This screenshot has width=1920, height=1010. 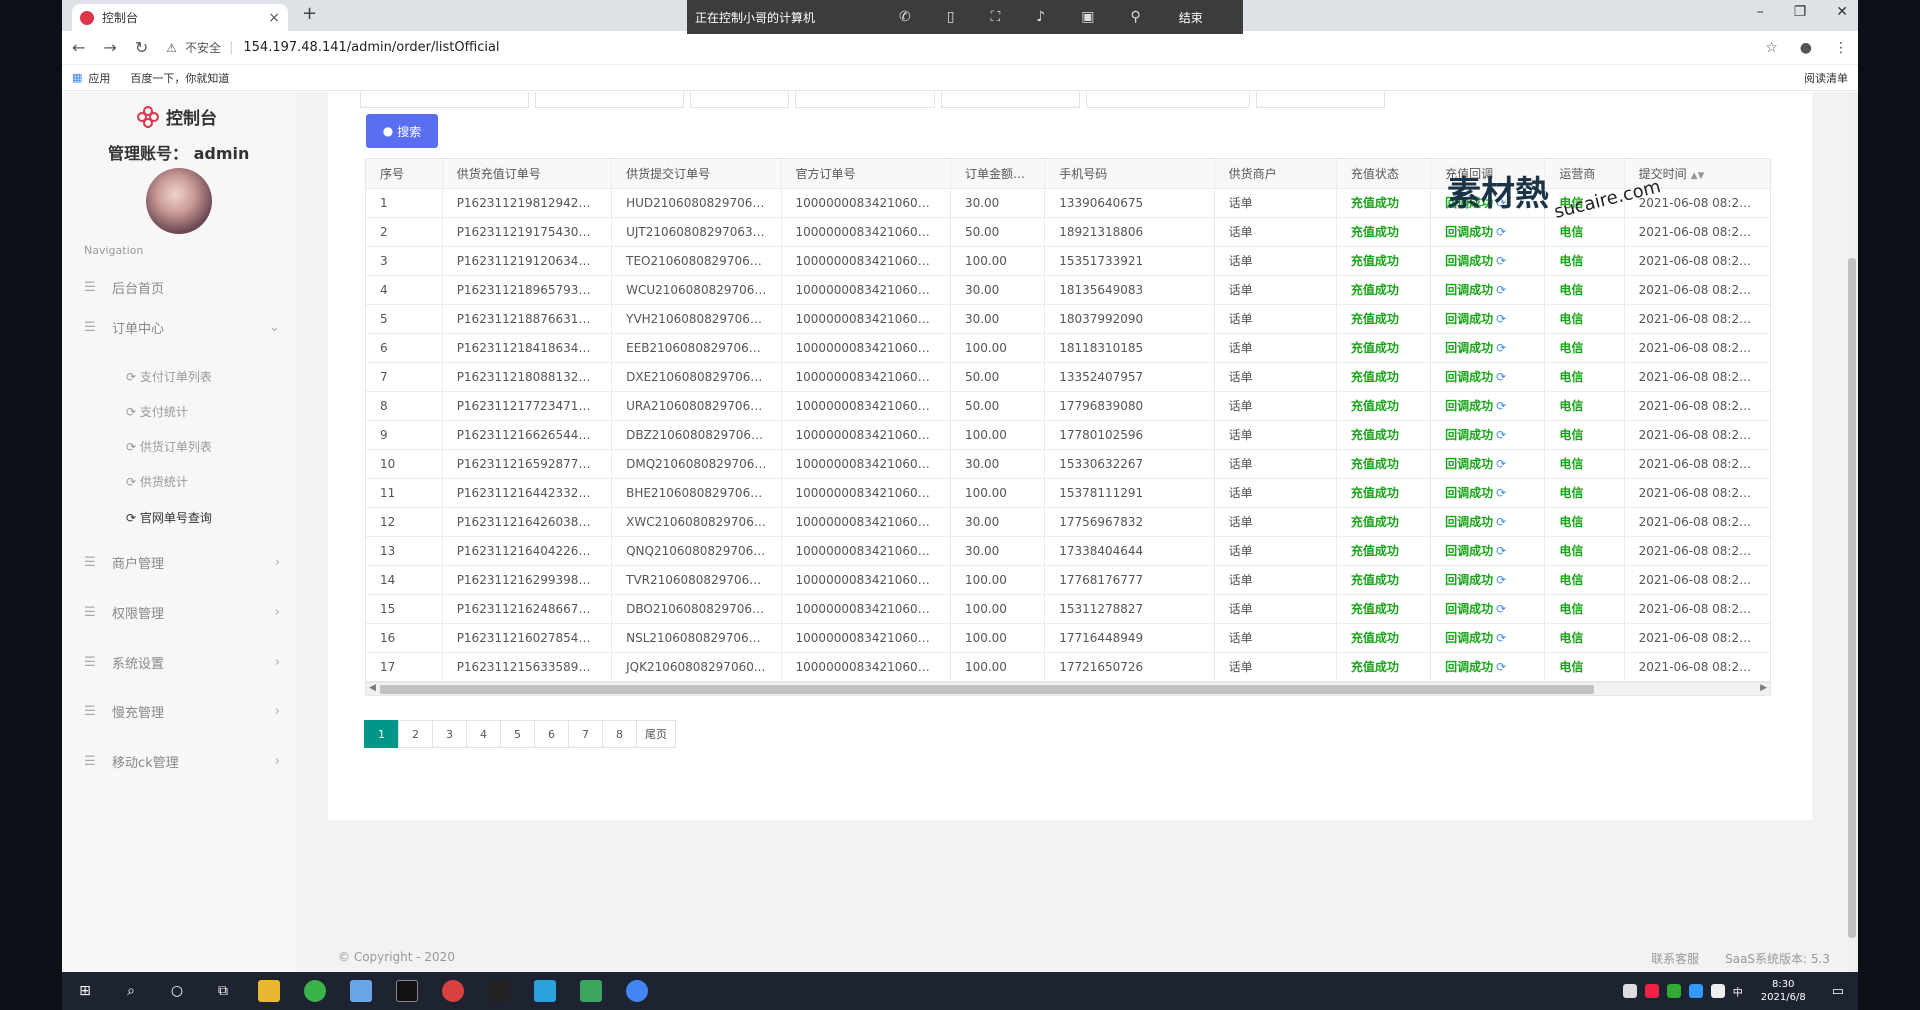 I want to click on scroll-left-icon: ◀, so click(x=372, y=688).